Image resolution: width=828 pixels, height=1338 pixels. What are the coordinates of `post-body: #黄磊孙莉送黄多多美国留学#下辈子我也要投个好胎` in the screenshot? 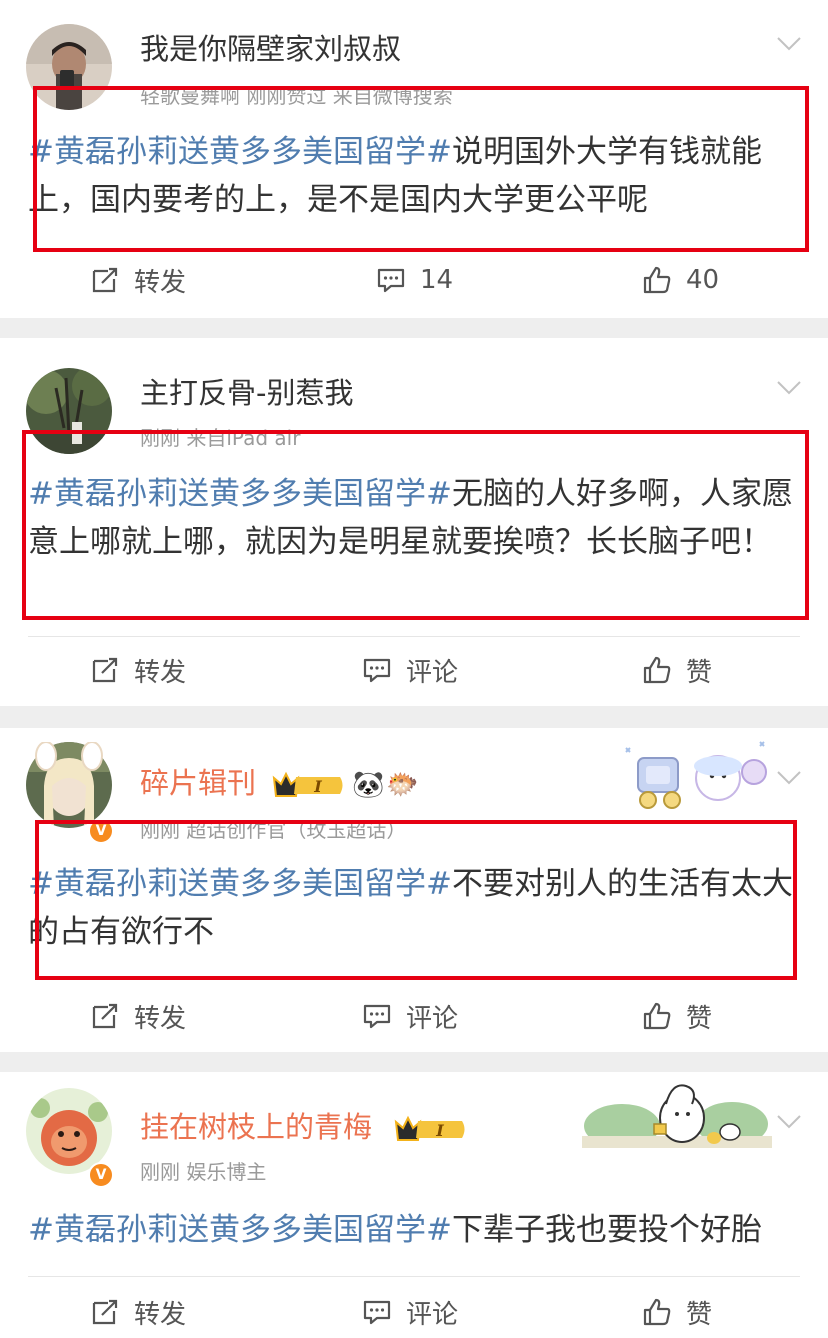 It's located at (413, 1230).